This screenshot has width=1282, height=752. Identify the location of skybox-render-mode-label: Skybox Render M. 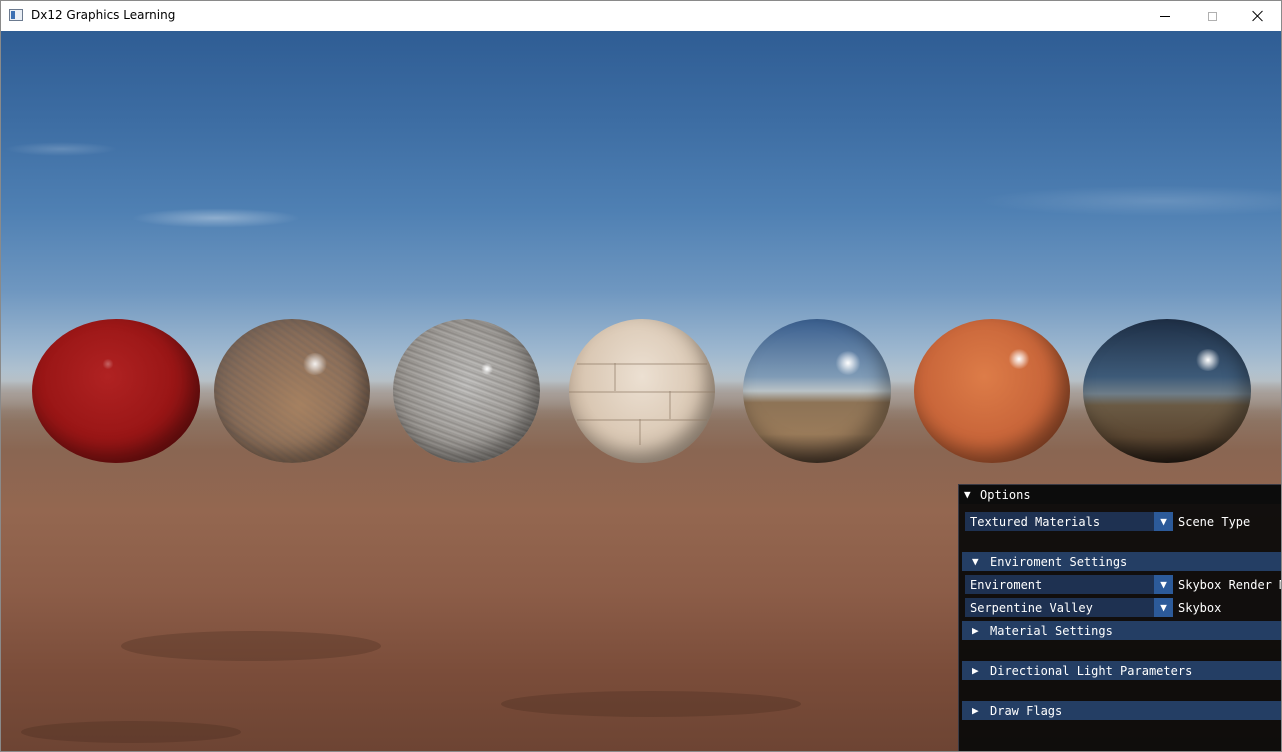
(1230, 585).